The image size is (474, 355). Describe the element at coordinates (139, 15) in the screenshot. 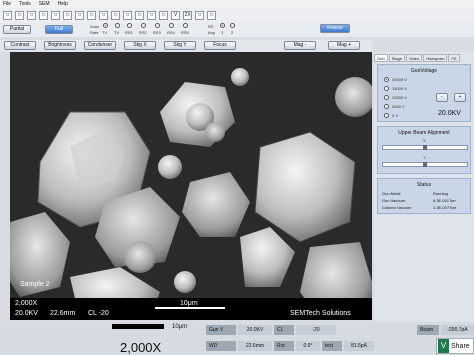

I see `zoom-icon: □` at that location.